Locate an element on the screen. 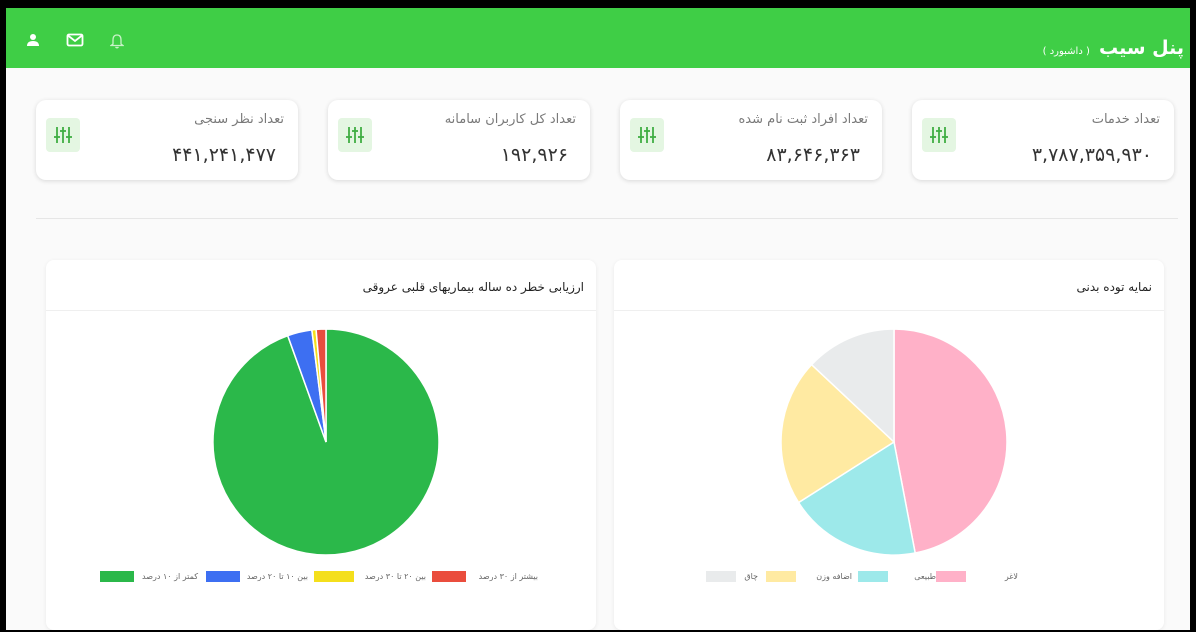 The width and height of the screenshot is (1196, 632). stat-card-value: ۸۳,۶۴۶,۳۶۳ is located at coordinates (813, 155).